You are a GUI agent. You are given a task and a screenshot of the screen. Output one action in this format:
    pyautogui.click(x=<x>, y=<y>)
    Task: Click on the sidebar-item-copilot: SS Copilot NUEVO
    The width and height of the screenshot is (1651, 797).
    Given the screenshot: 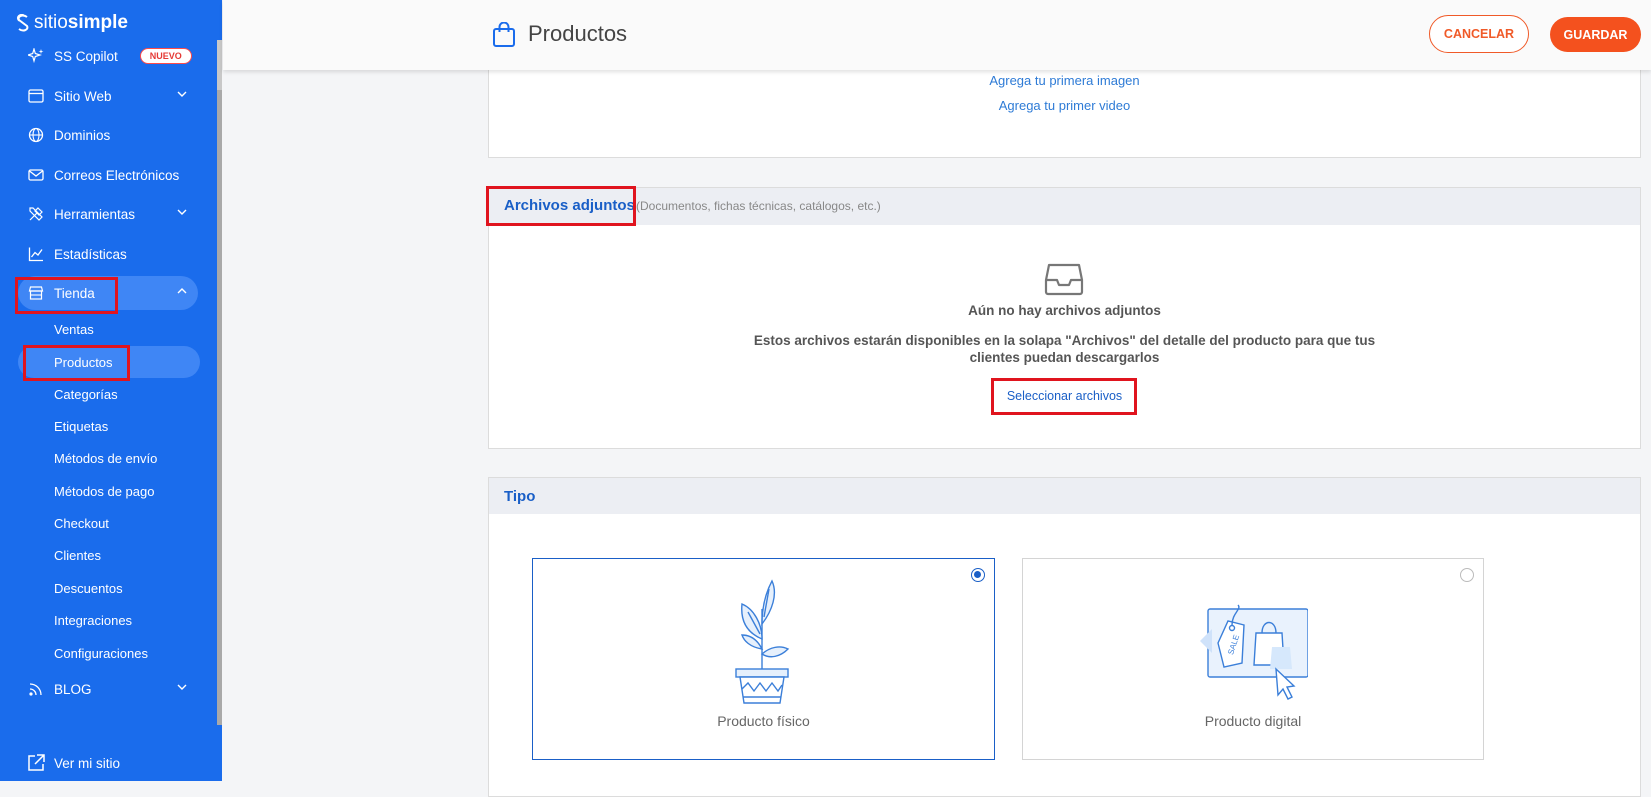 What is the action you would take?
    pyautogui.click(x=108, y=56)
    